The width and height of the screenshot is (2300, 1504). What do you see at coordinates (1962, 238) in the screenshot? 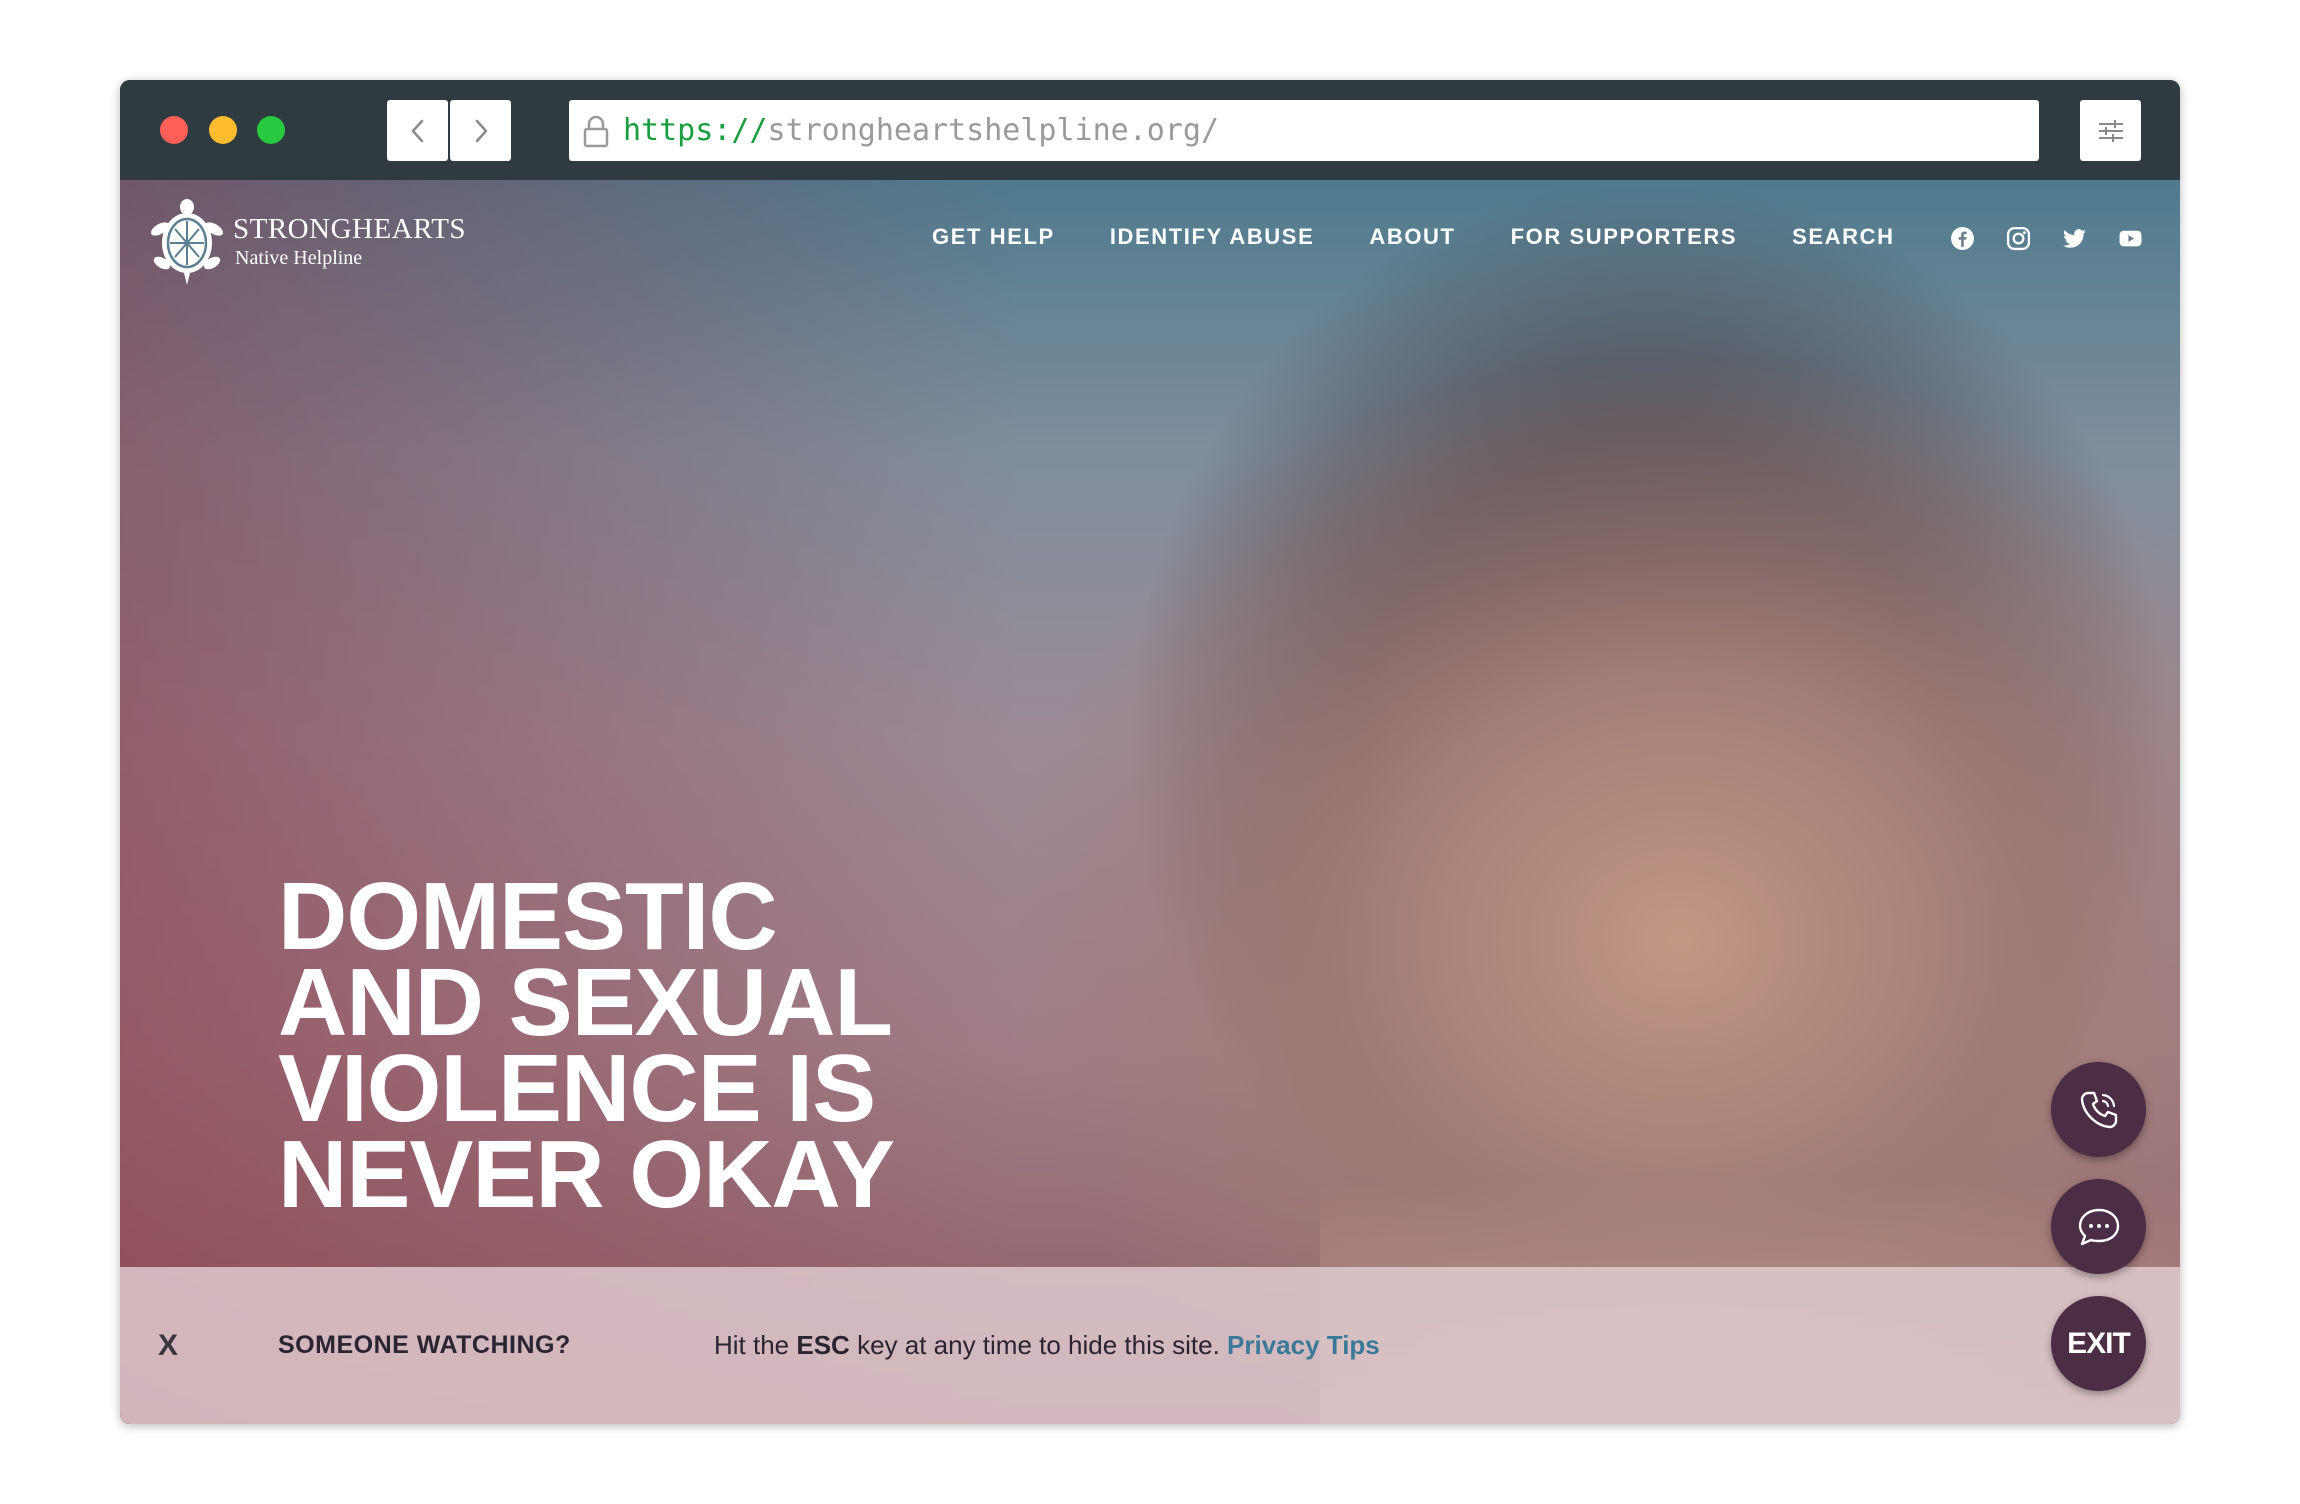
I see `facebook-icon` at bounding box center [1962, 238].